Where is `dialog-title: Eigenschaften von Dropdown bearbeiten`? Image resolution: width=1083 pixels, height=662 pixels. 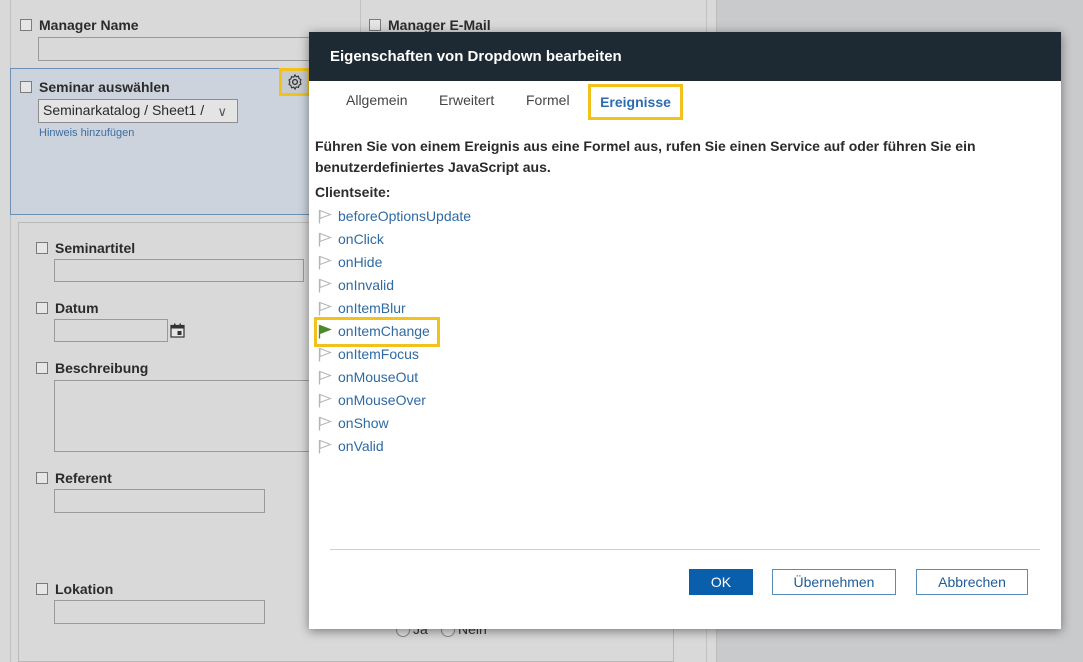 dialog-title: Eigenschaften von Dropdown bearbeiten is located at coordinates (476, 56).